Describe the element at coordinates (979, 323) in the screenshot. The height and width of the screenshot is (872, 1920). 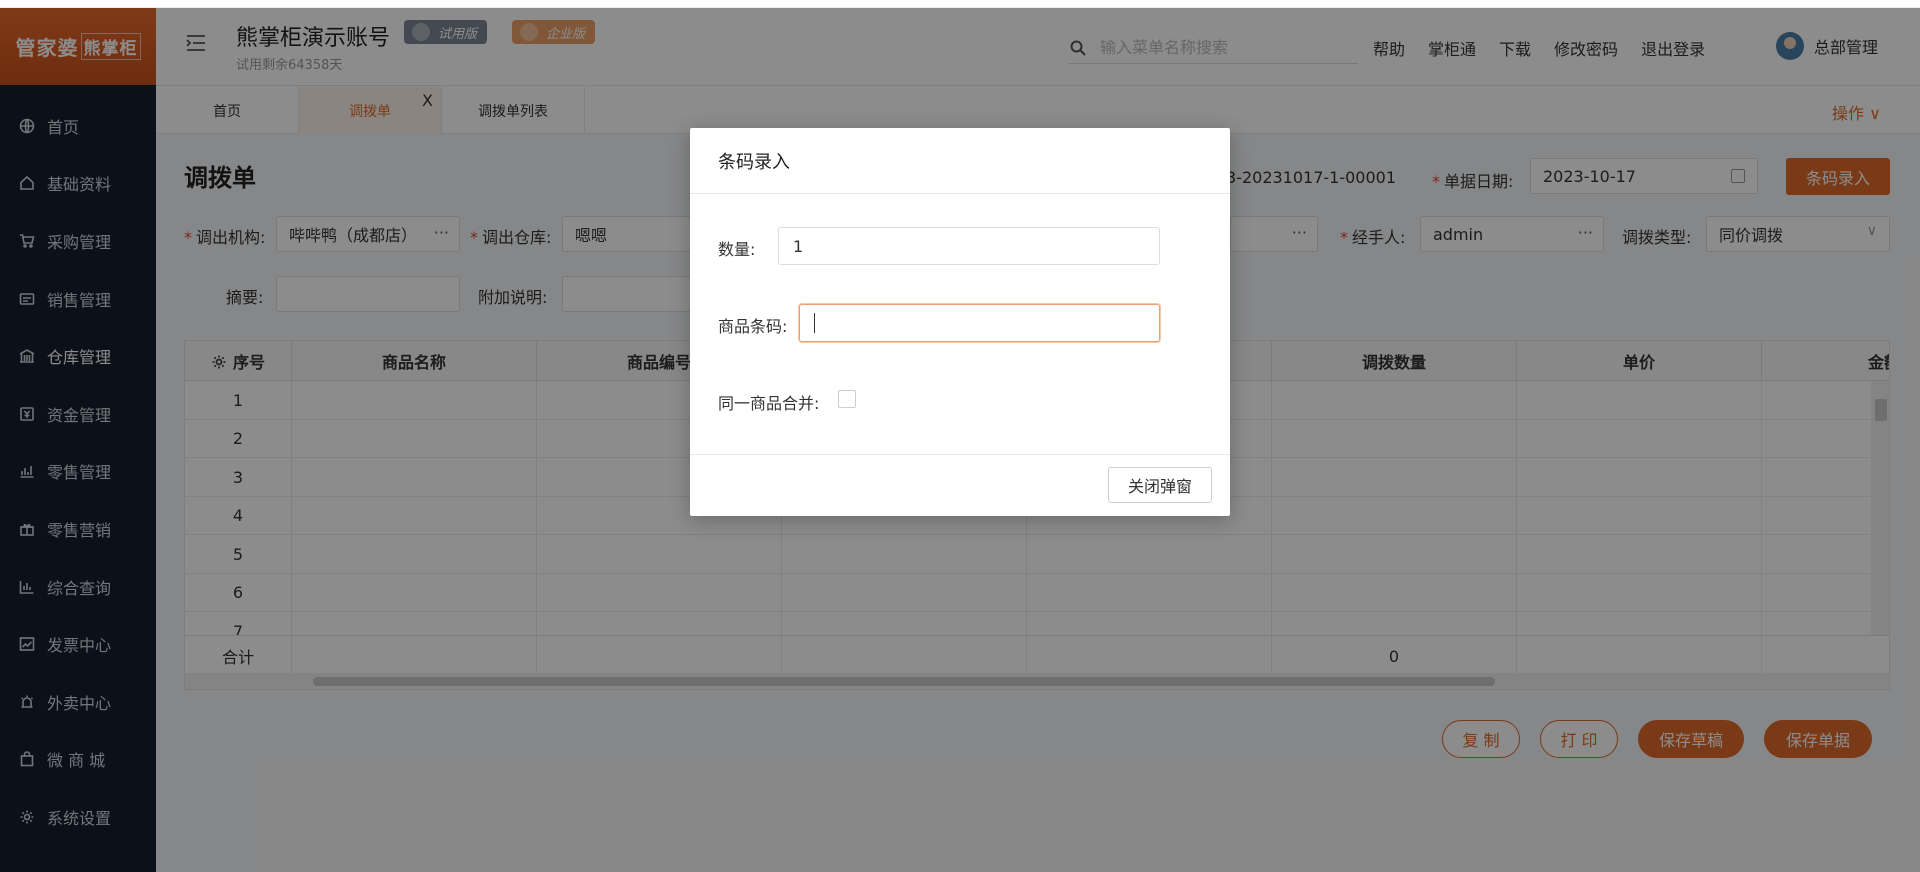
I see `barcode-input` at that location.